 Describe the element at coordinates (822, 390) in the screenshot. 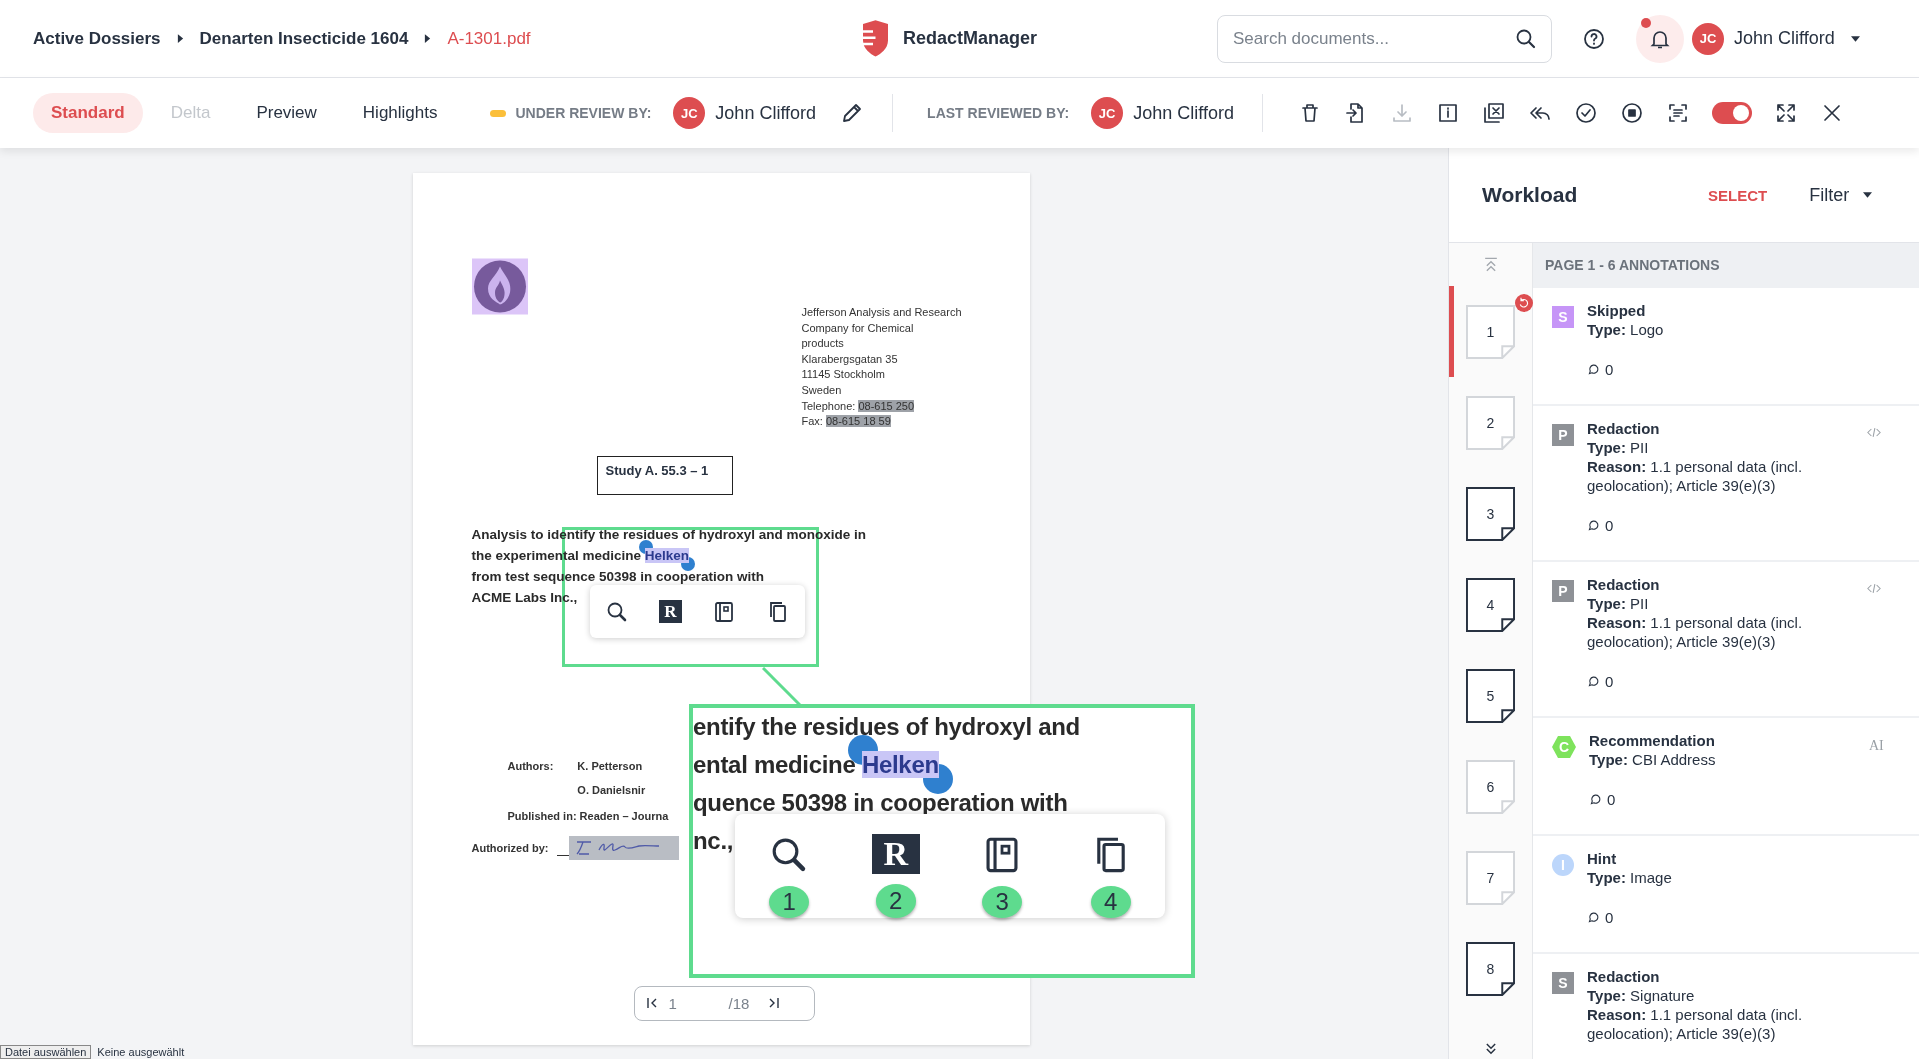

I see `address-line: Sweden` at that location.